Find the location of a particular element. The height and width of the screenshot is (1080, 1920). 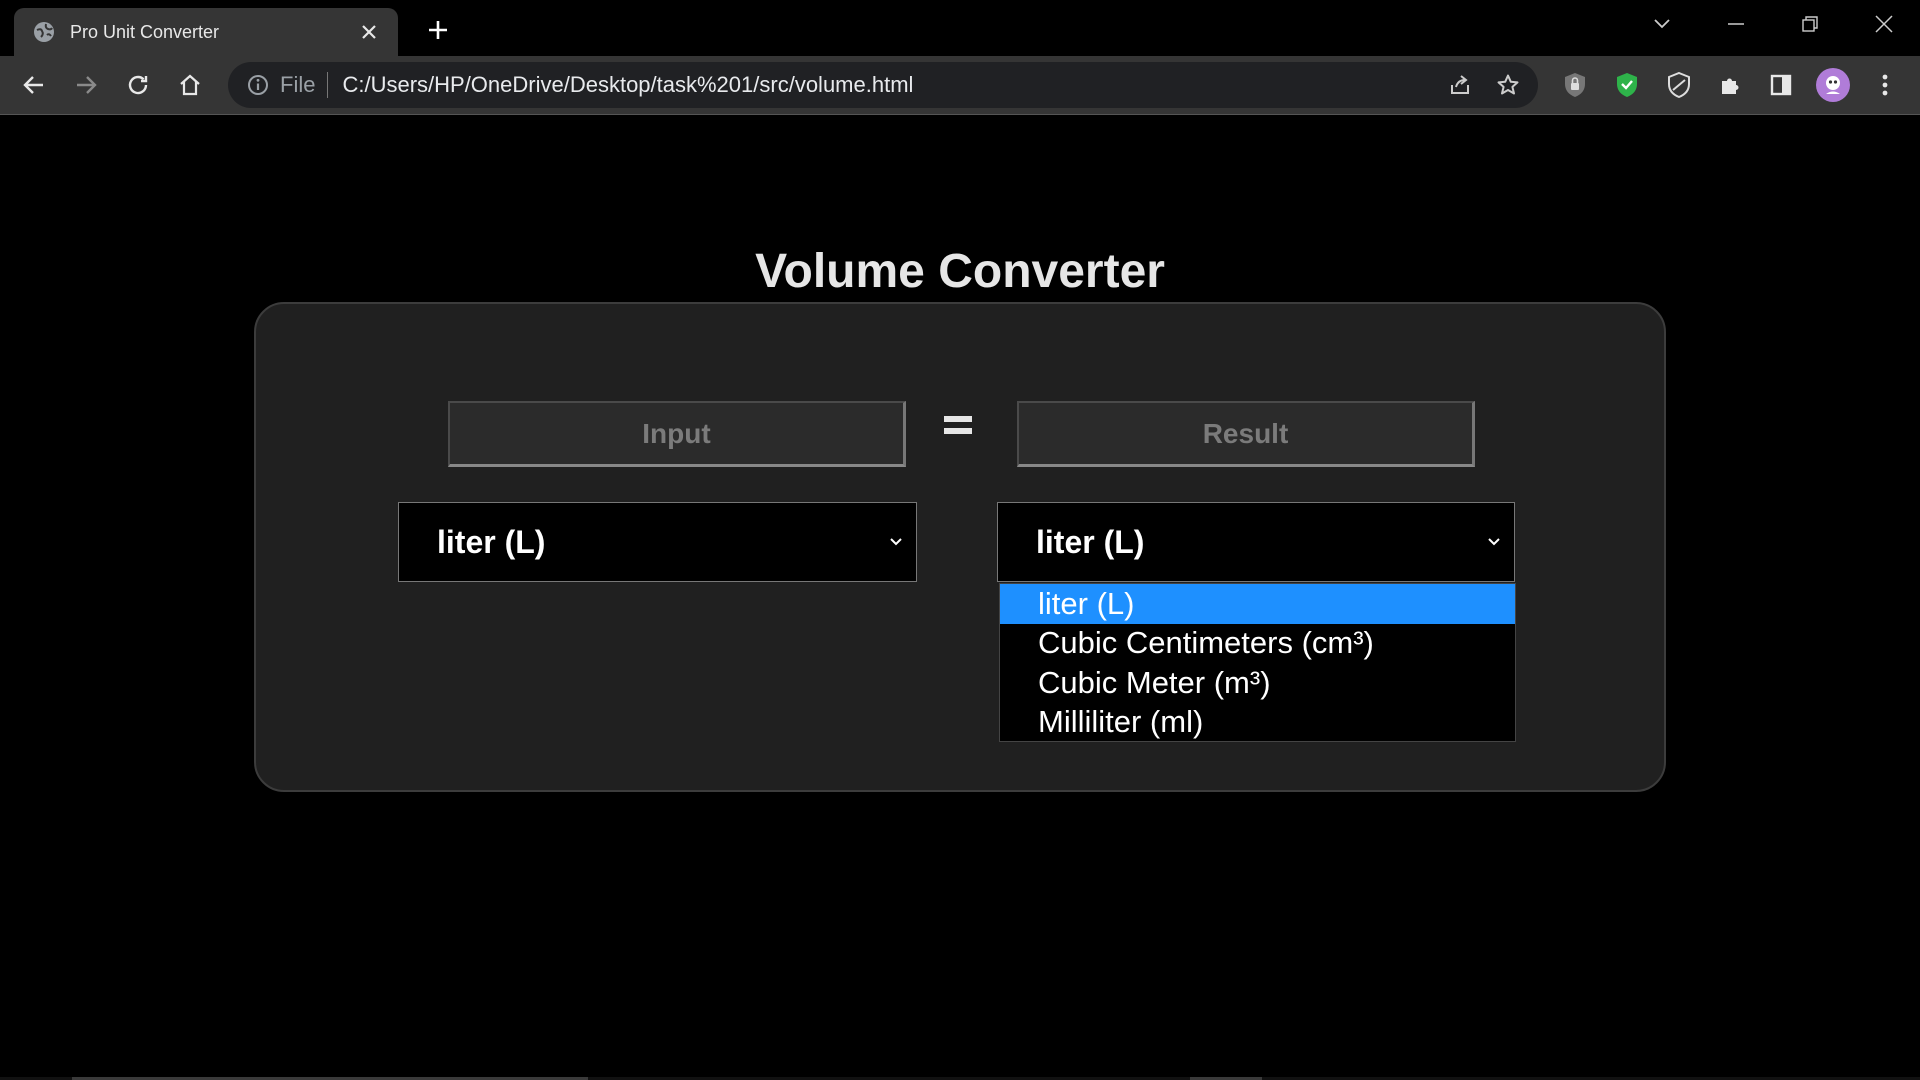

browser-tab: Pro Unit Converter is located at coordinates (206, 32).